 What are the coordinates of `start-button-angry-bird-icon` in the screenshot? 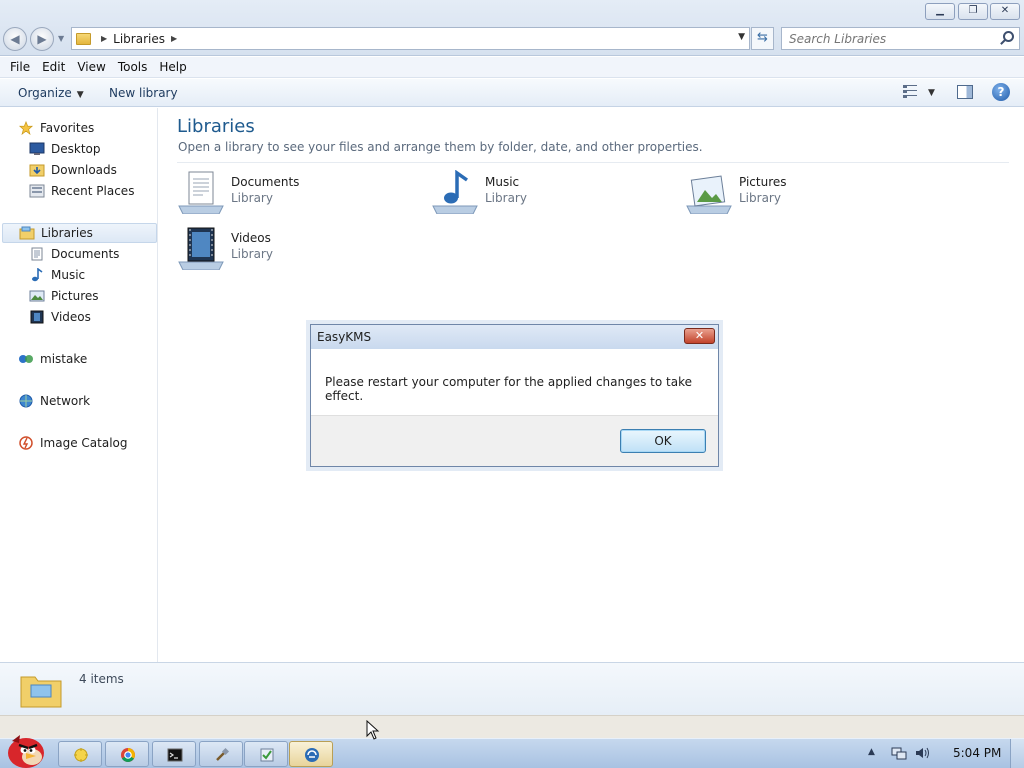 It's located at (25, 749).